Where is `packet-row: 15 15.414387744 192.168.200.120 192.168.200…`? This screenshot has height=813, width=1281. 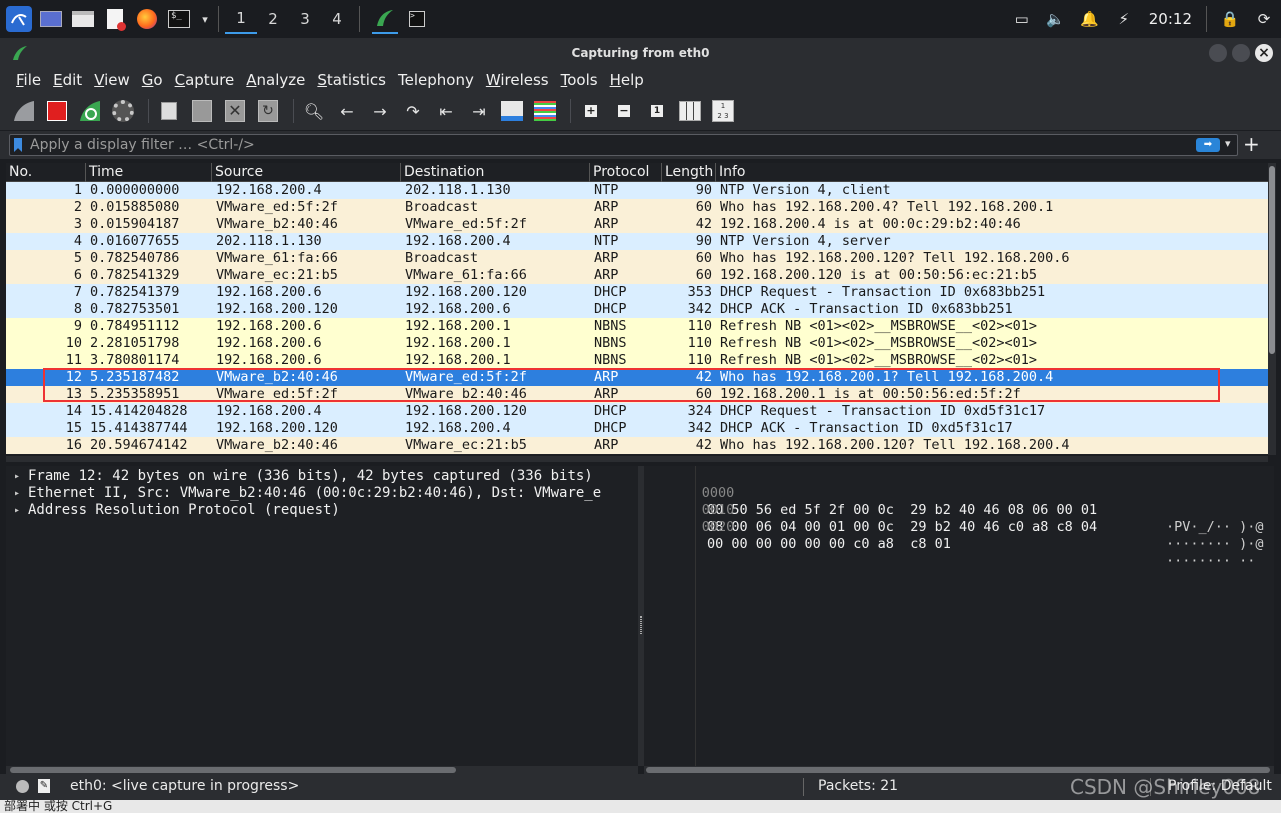
packet-row: 15 15.414387744 192.168.200.120 192.168.200… is located at coordinates (637, 428).